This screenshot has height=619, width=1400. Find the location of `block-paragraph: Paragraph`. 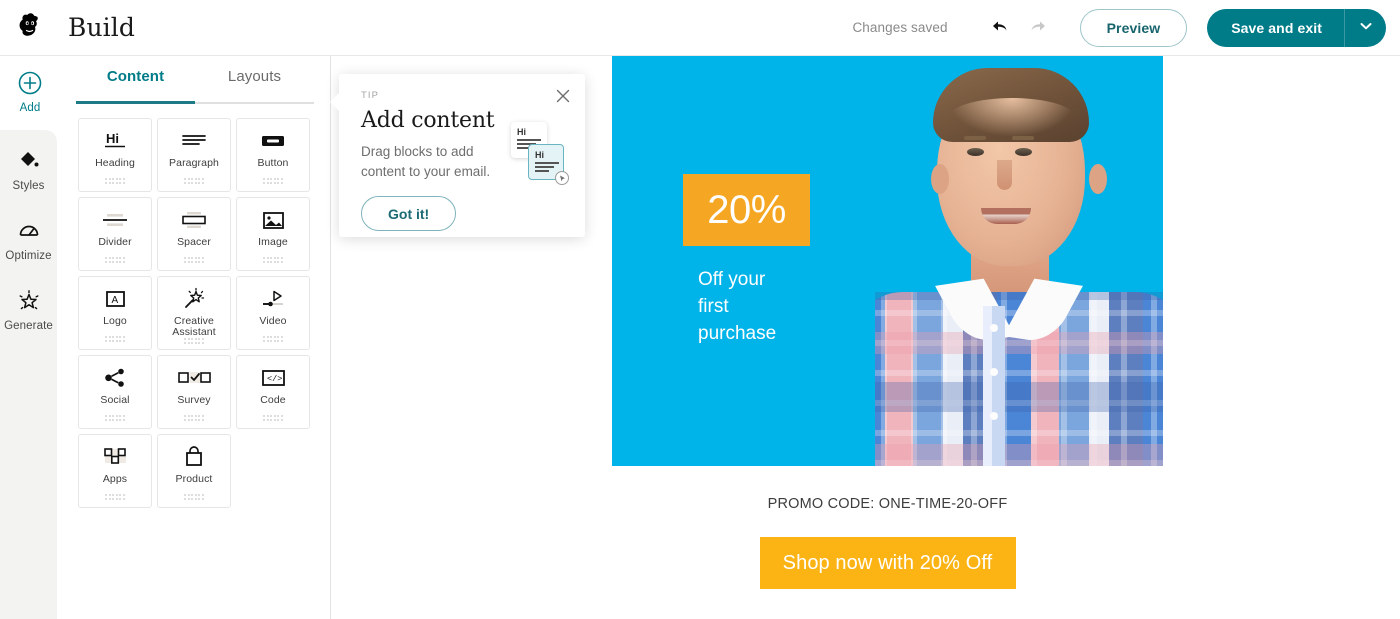

block-paragraph: Paragraph is located at coordinates (194, 155).